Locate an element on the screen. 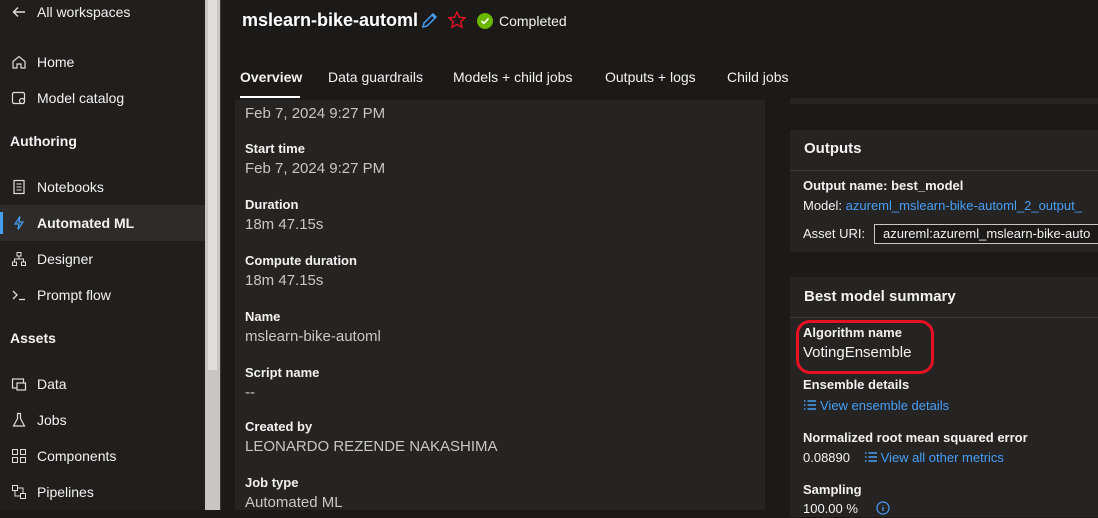  annotation-highlight is located at coordinates (865, 347).